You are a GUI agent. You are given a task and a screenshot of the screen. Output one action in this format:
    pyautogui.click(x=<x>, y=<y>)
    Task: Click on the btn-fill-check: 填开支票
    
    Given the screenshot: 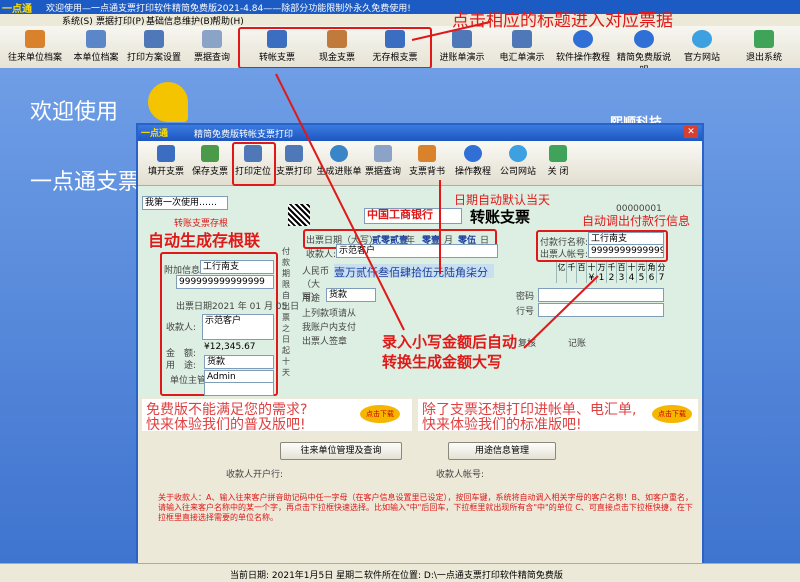 What is the action you would take?
    pyautogui.click(x=166, y=160)
    